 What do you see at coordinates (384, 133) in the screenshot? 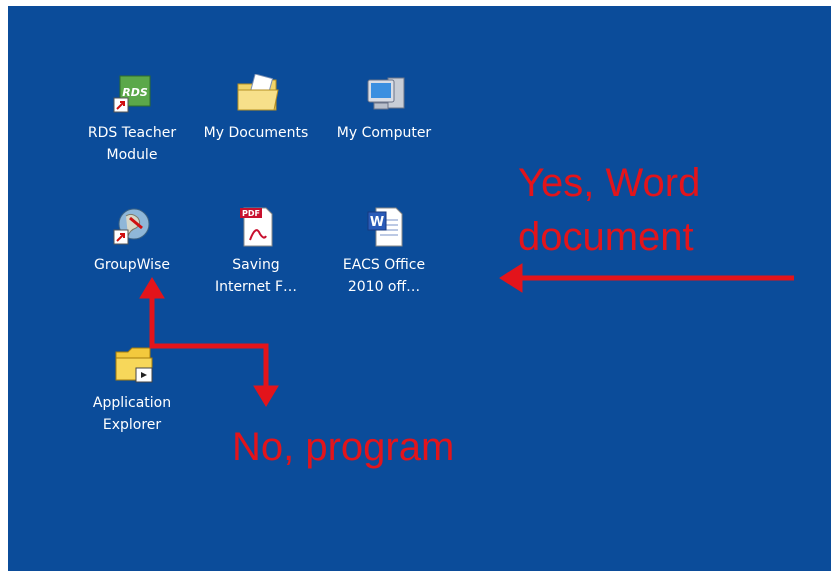
I see `icon-label: My Computer` at bounding box center [384, 133].